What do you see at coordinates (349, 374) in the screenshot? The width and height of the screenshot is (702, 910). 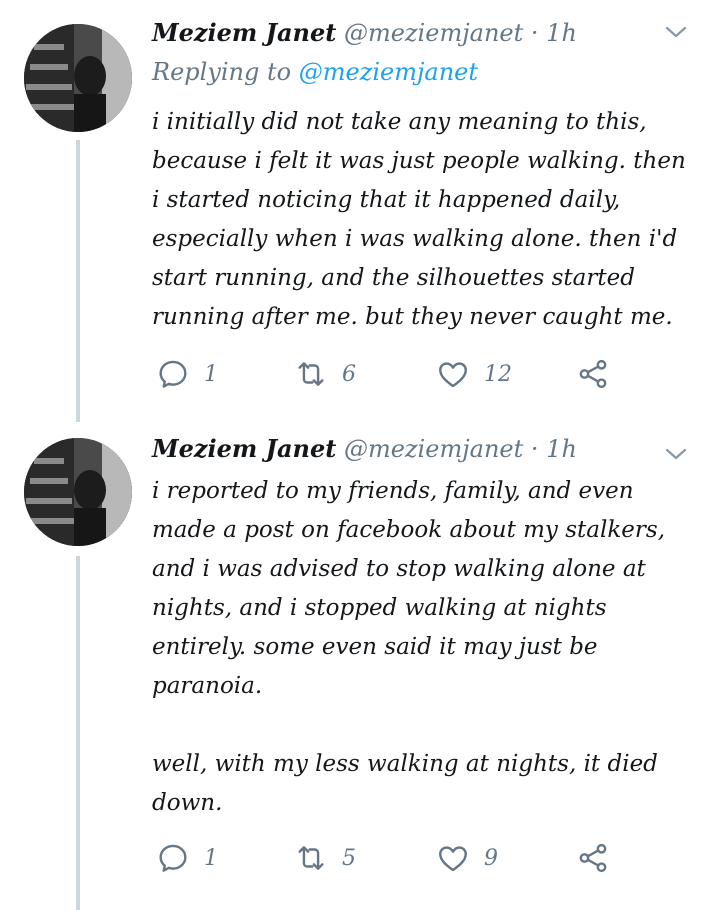 I see `retweet-count: 6` at bounding box center [349, 374].